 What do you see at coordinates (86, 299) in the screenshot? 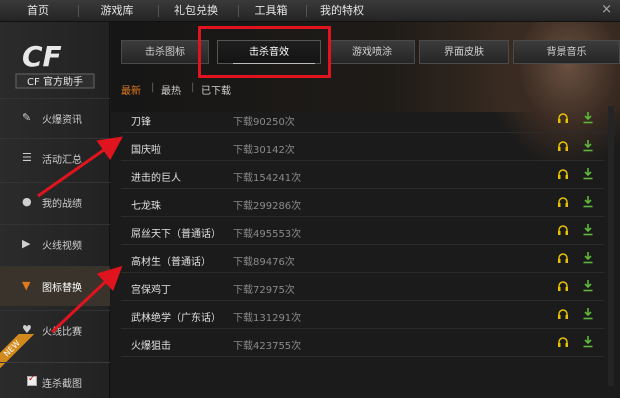
I see `arrow-to-sixth-row` at bounding box center [86, 299].